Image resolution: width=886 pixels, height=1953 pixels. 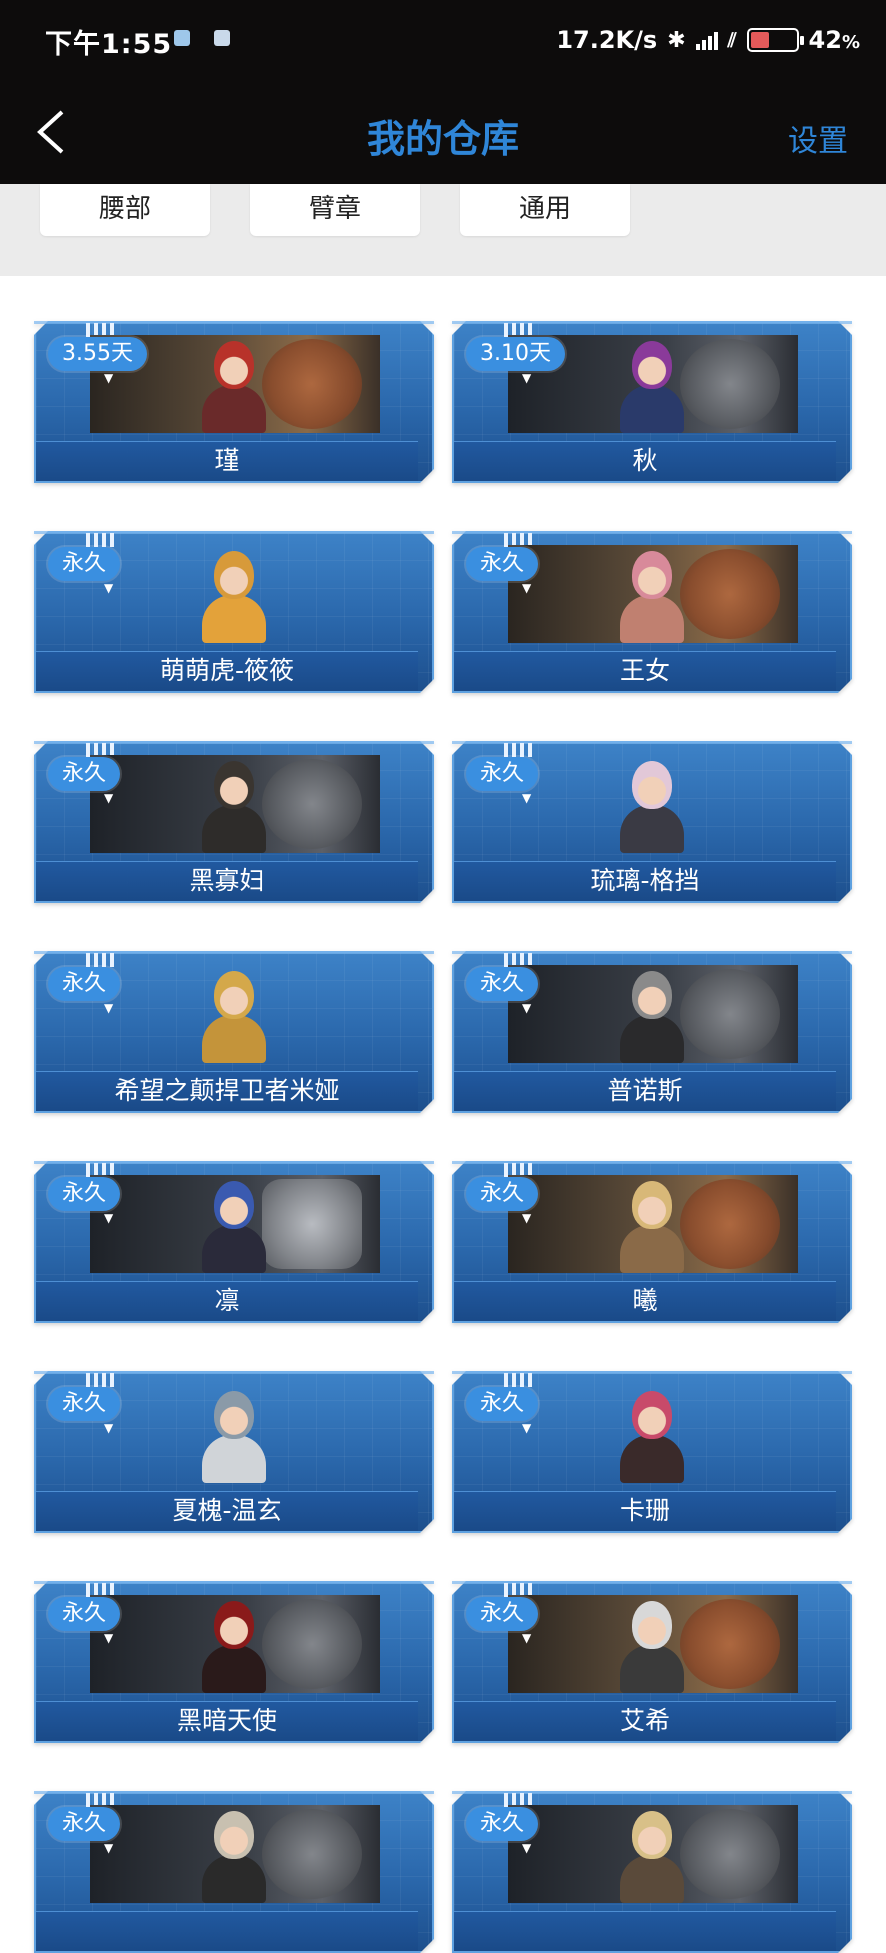 What do you see at coordinates (443, 230) in the screenshot?
I see `category-tabs: 腰部 臂章 通用` at bounding box center [443, 230].